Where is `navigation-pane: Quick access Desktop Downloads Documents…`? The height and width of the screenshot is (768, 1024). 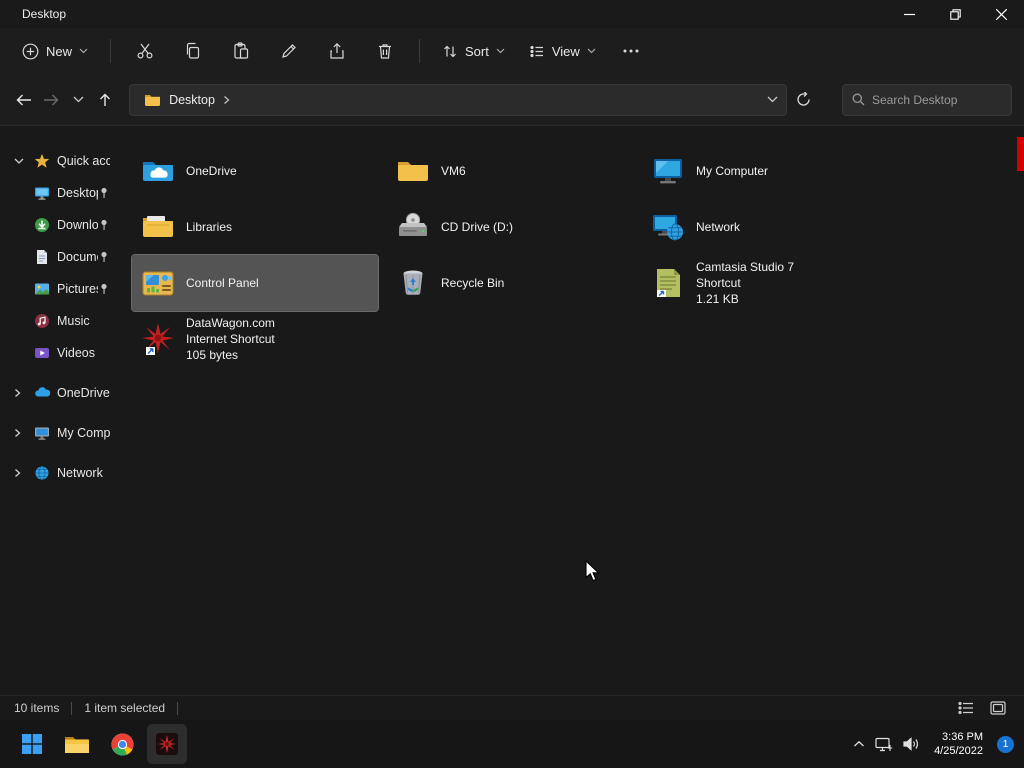
navigation-pane: Quick access Desktop Downloads Documents… is located at coordinates (59, 411).